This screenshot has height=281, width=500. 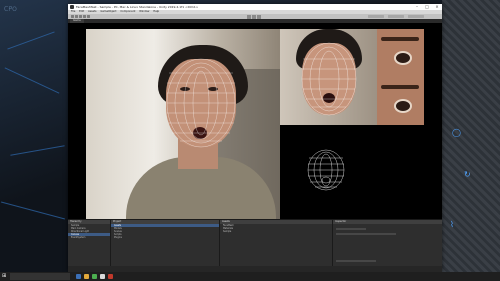 I want to click on eye-crop-right, so click(x=400, y=101).